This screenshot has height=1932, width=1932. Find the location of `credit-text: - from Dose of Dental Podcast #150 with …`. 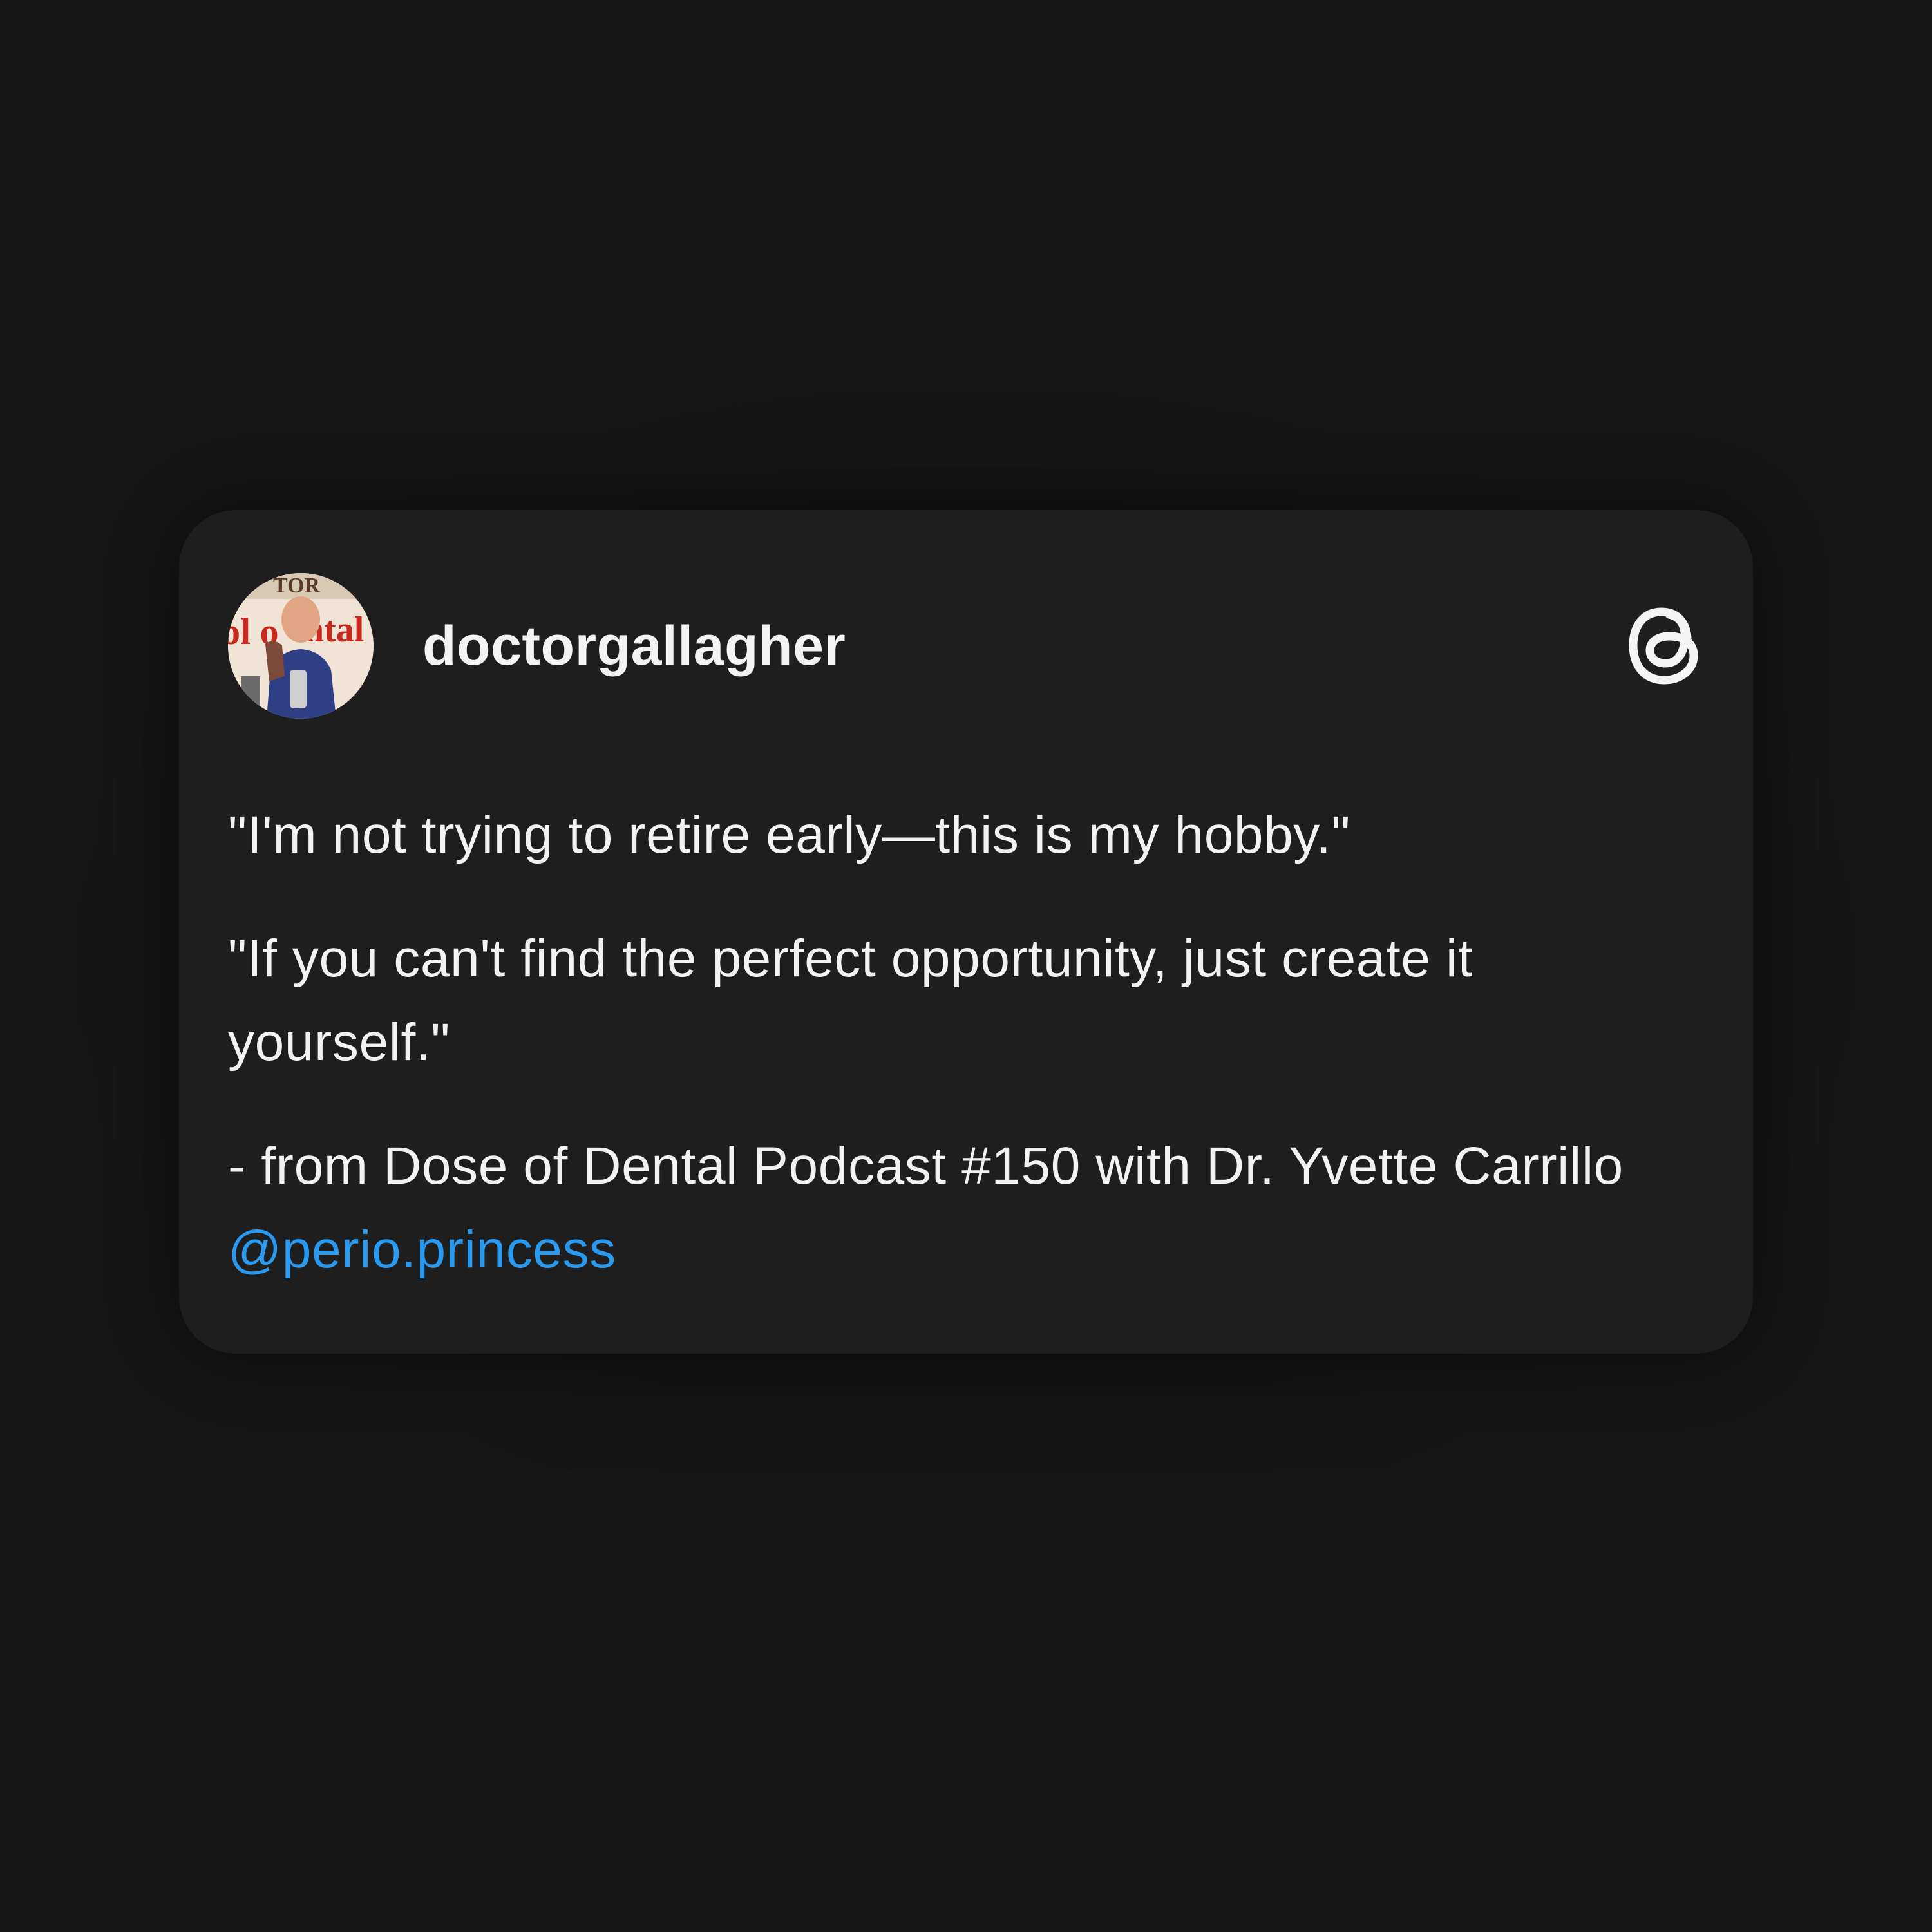

credit-text: - from Dose of Dental Podcast #150 with … is located at coordinates (926, 1166).